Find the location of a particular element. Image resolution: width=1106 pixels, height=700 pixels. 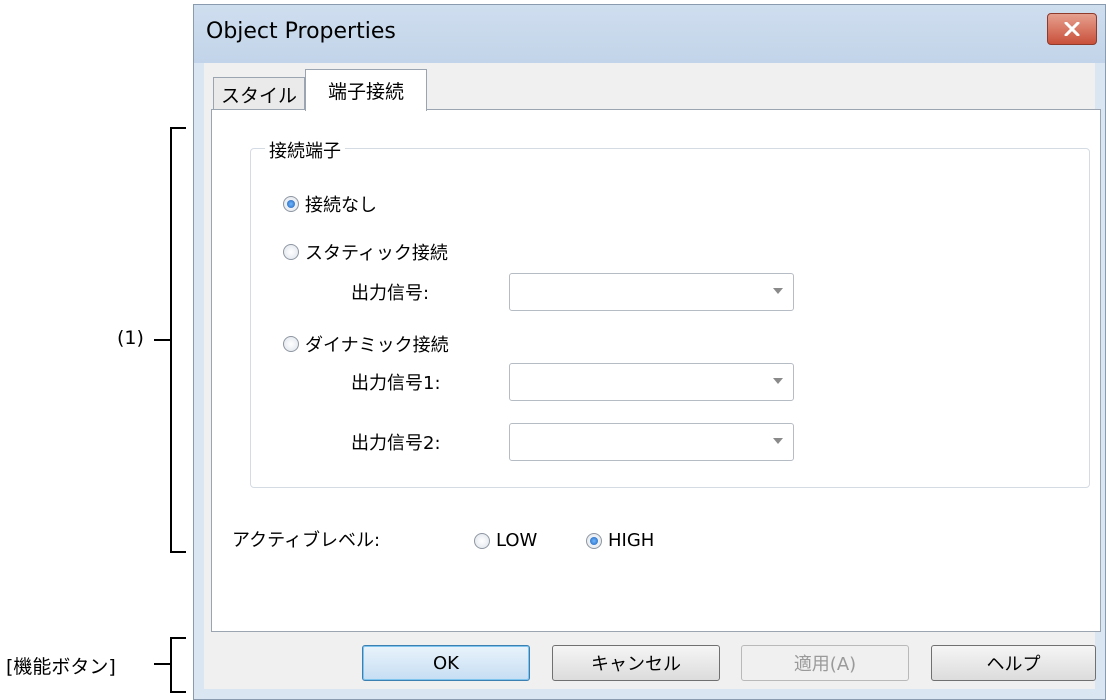

function-buttons-annotation: [機能ボタン] is located at coordinates (61, 667).